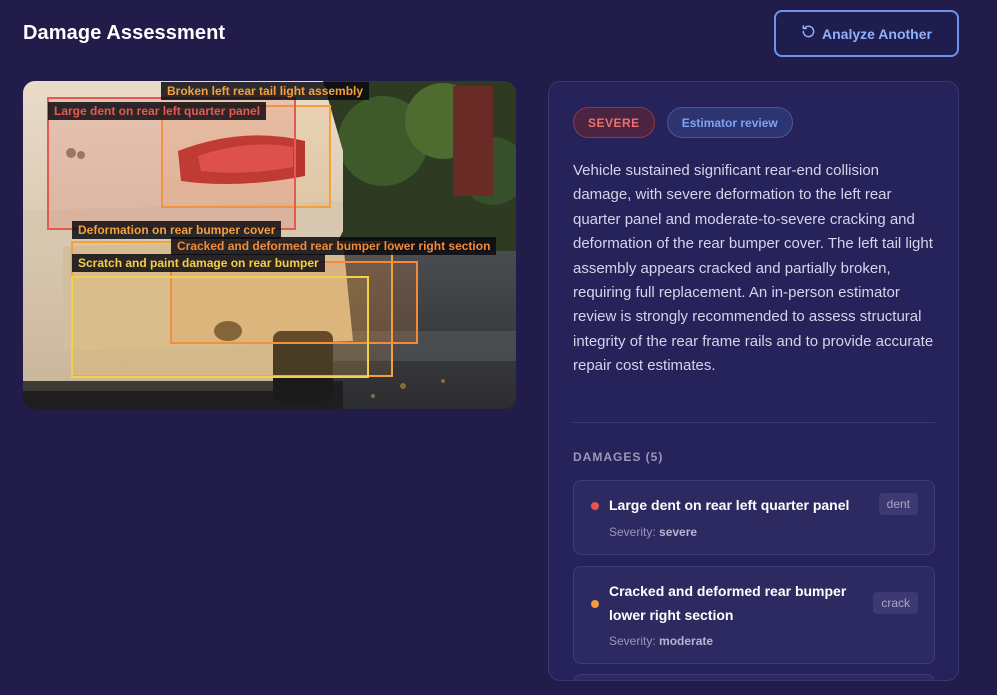  Describe the element at coordinates (729, 122) in the screenshot. I see `estimator-review-badge: Estimator review` at that location.